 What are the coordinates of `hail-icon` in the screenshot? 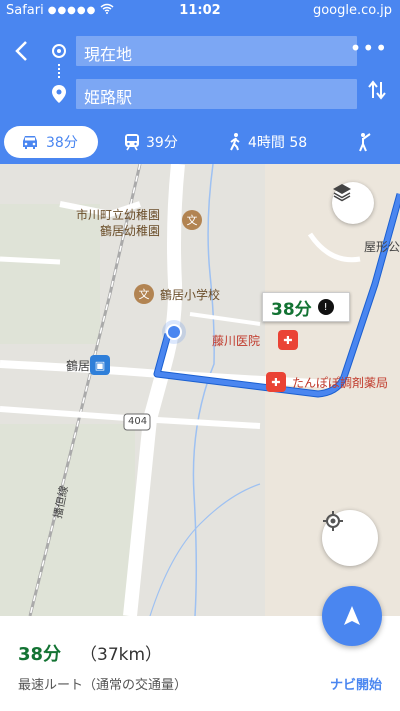 It's located at (365, 142).